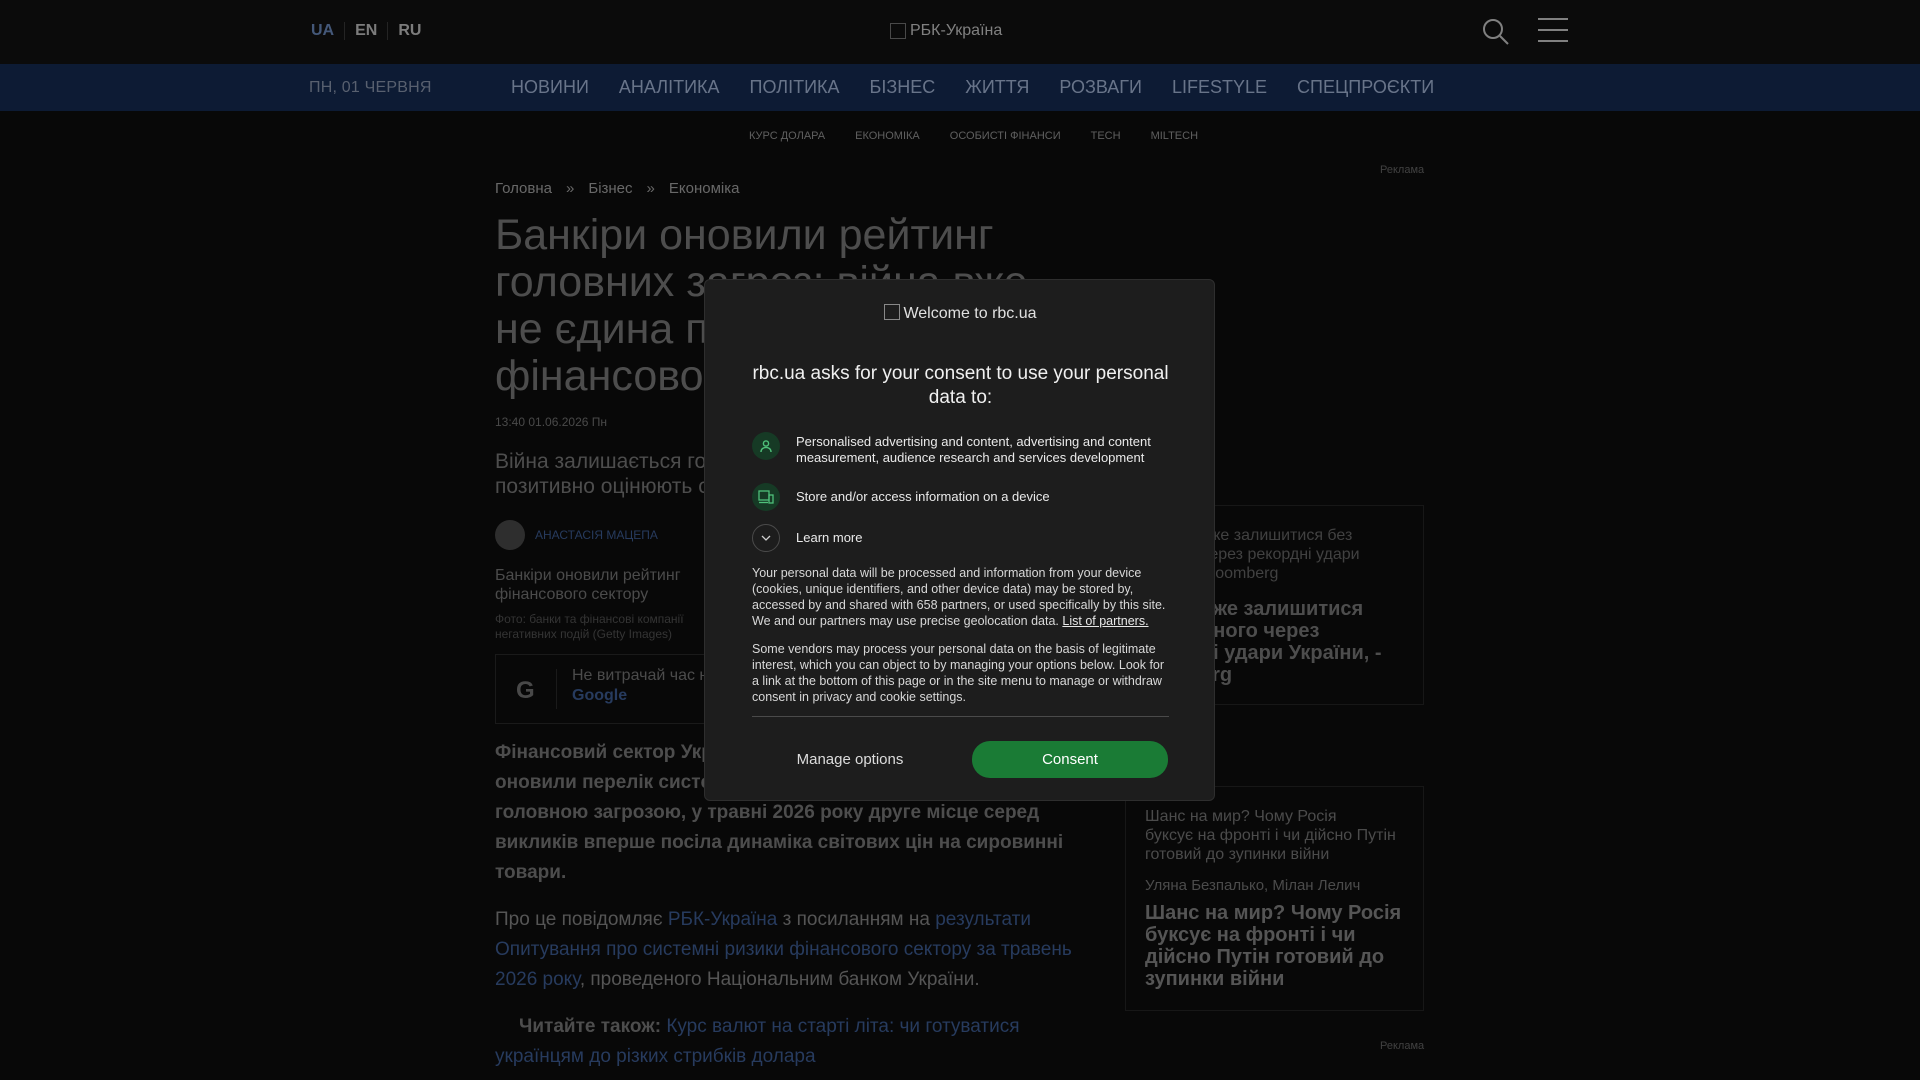 The width and height of the screenshot is (1920, 1080). Describe the element at coordinates (829, 537) in the screenshot. I see `learn-more-label: Learn more` at that location.